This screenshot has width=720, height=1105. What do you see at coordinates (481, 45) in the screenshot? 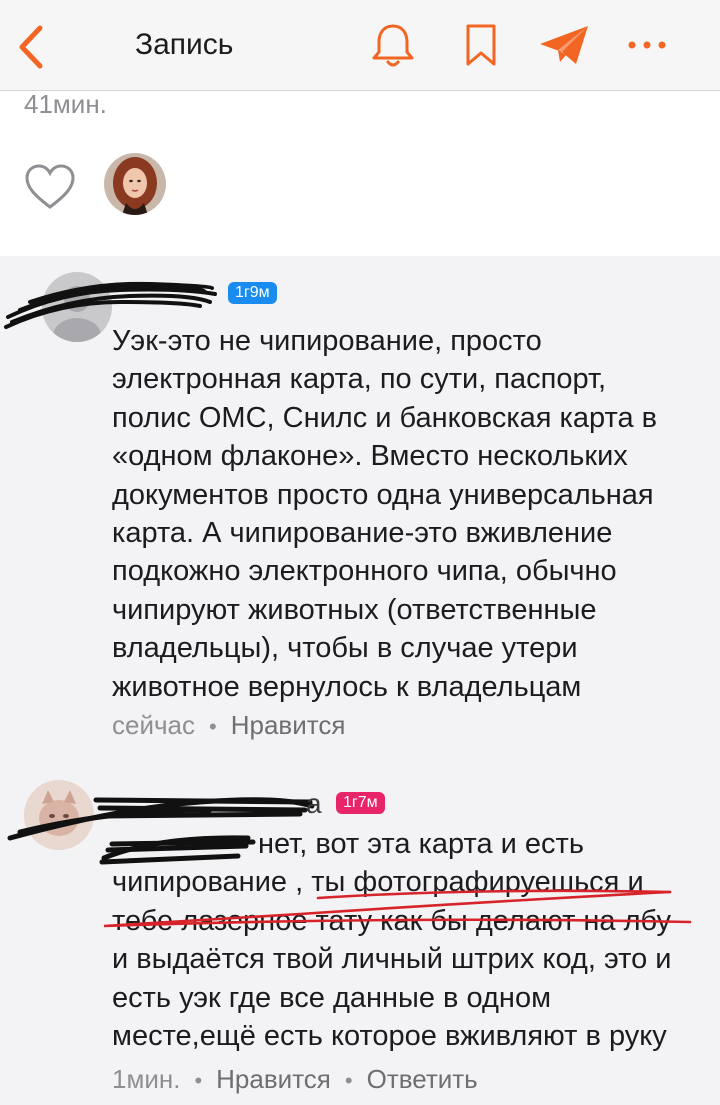
I see `bookmark-icon` at bounding box center [481, 45].